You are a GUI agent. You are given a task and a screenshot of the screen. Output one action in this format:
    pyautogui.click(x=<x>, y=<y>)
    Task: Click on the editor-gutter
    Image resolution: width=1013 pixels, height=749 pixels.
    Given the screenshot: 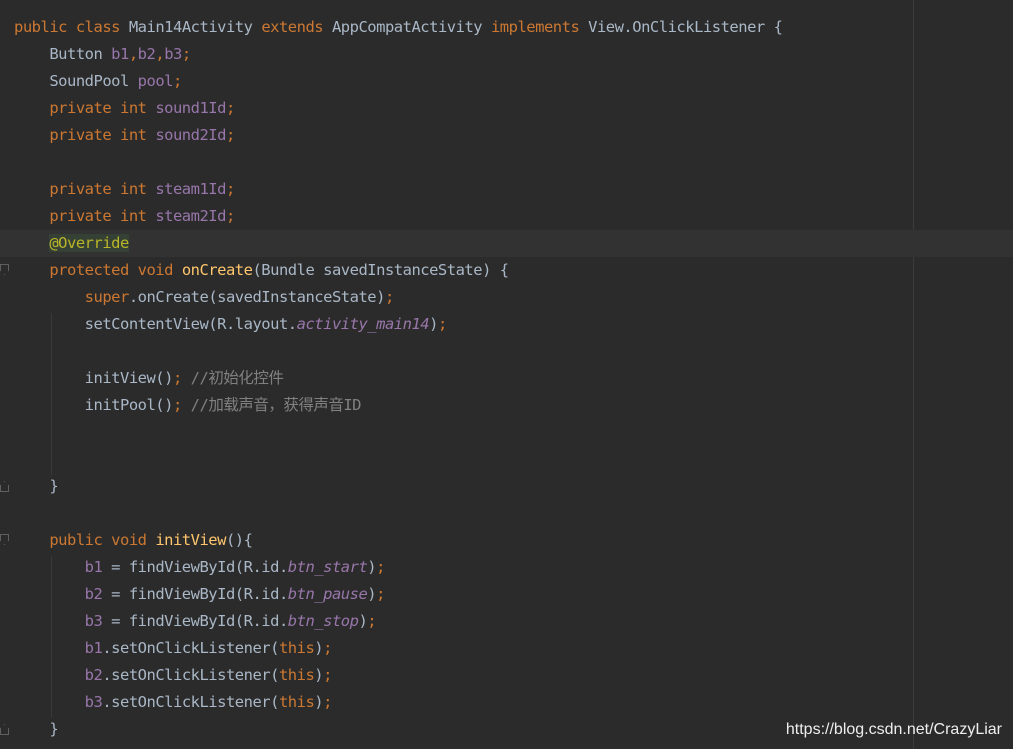 What is the action you would take?
    pyautogui.click(x=7, y=374)
    